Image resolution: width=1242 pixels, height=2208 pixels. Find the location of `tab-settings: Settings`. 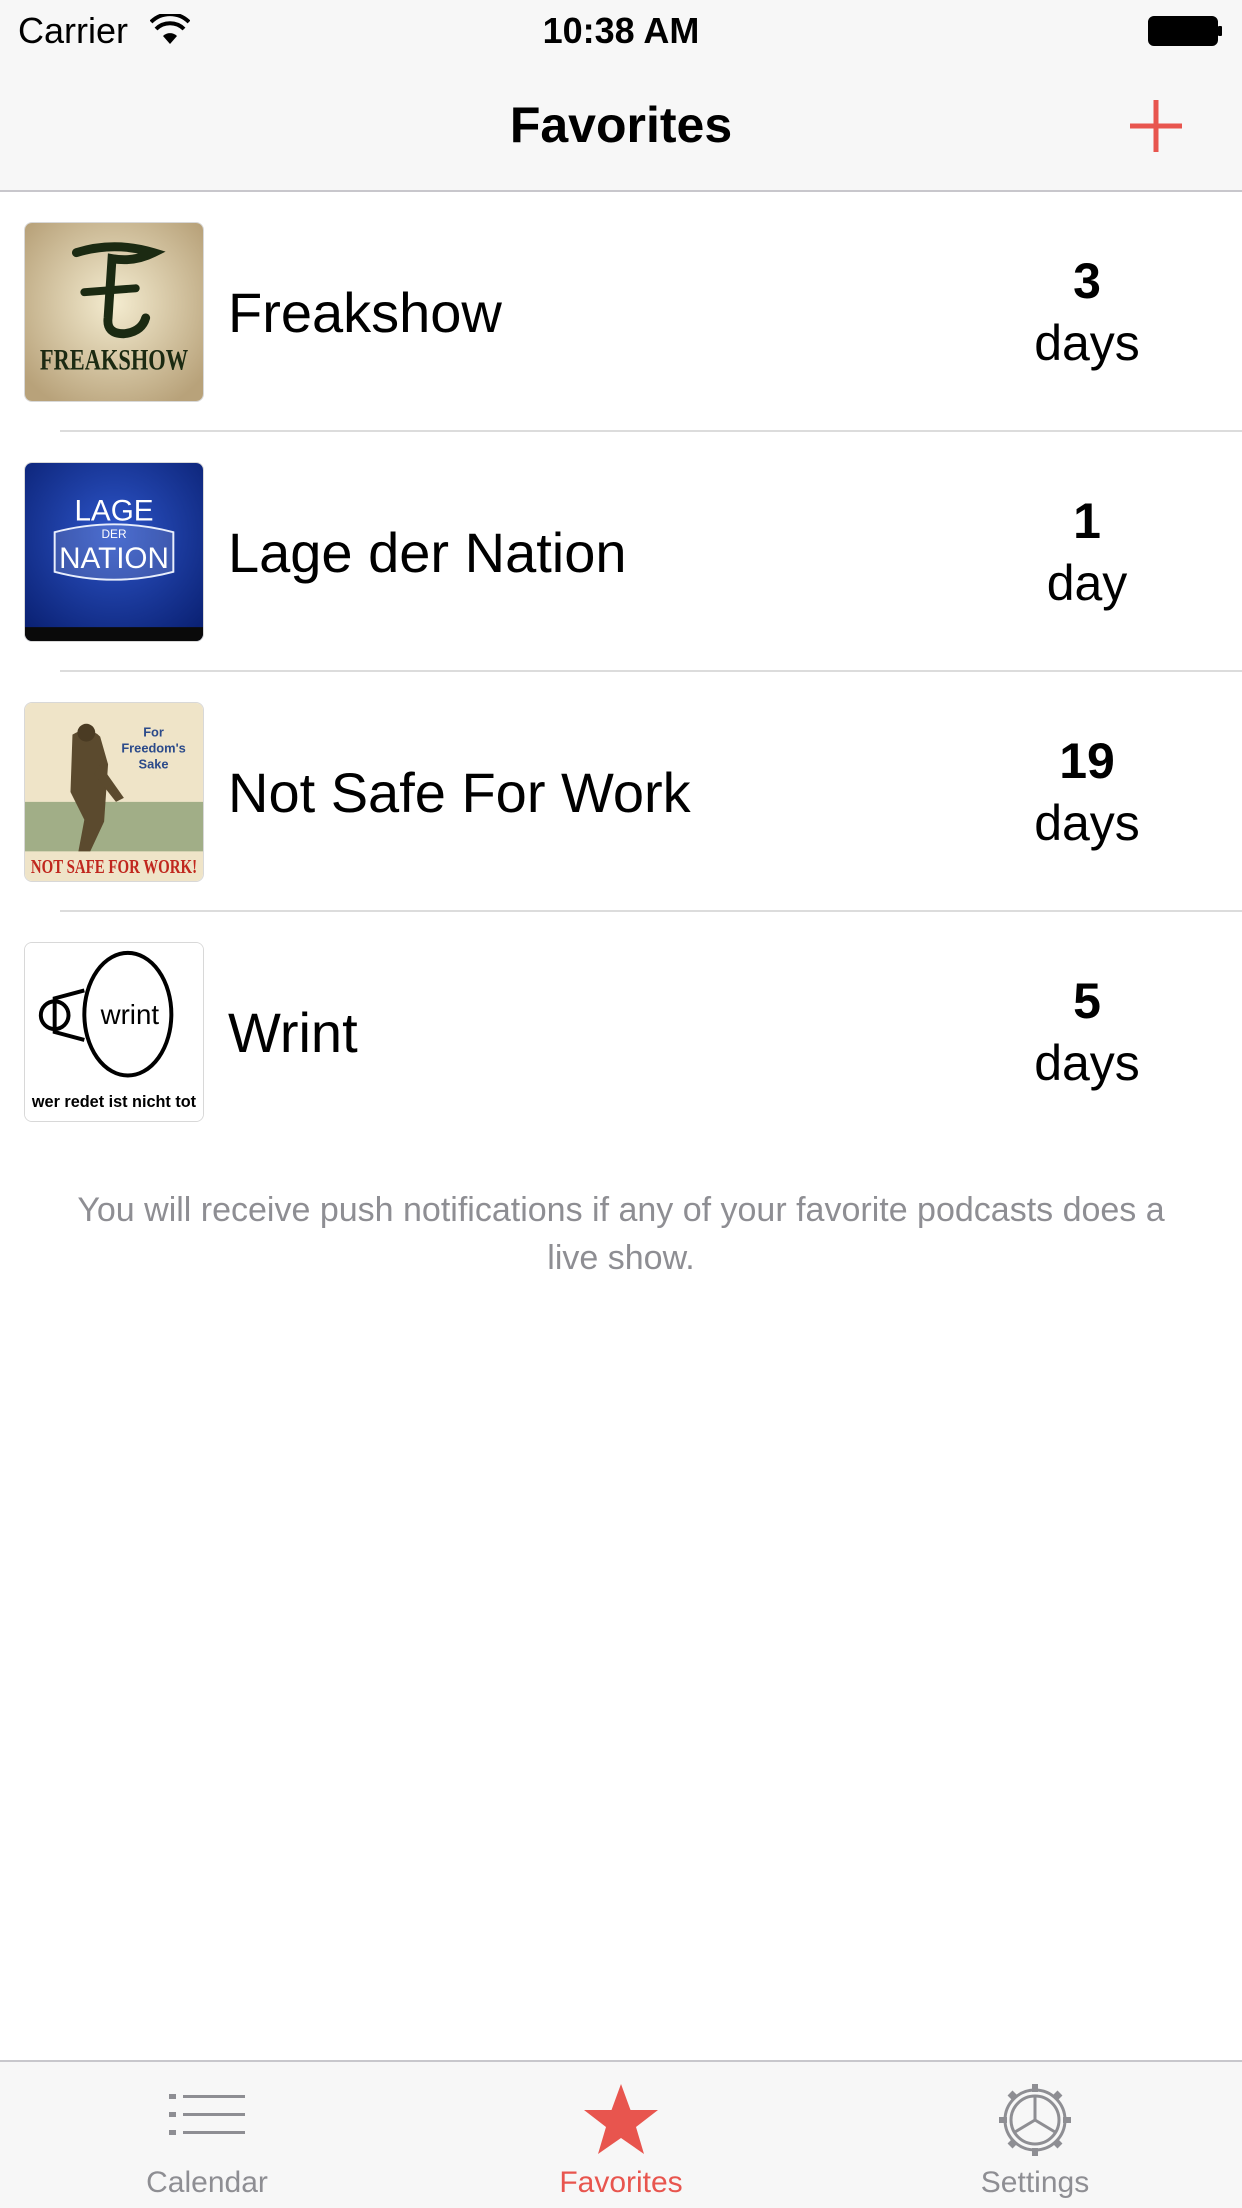

tab-settings: Settings is located at coordinates (1035, 2135).